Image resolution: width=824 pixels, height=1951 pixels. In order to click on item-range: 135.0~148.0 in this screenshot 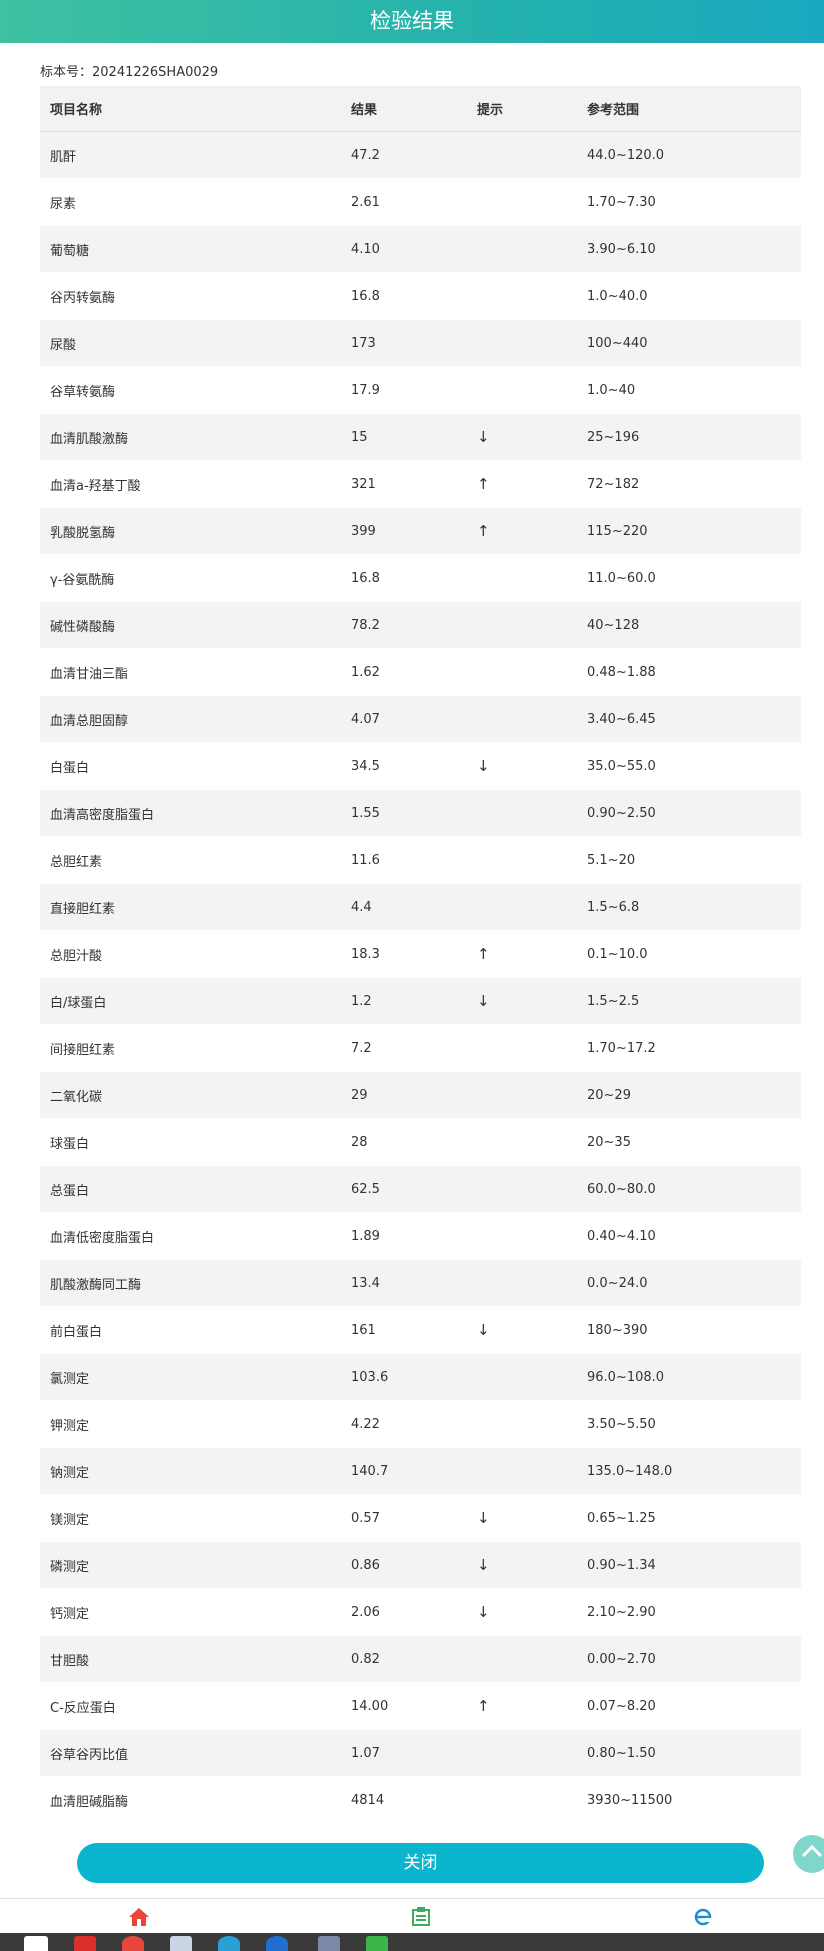, I will do `click(630, 1471)`.